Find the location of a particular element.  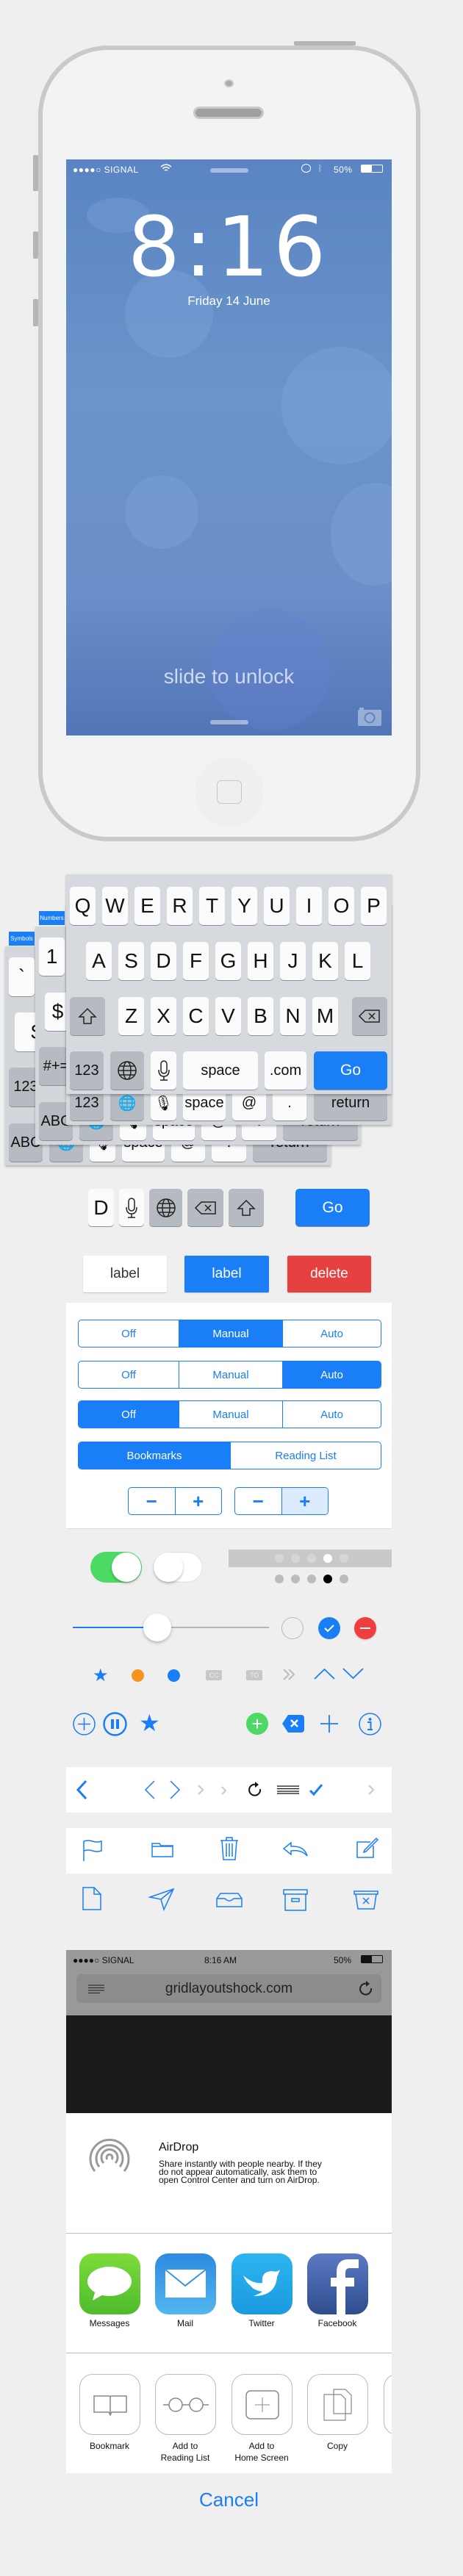

minus-circle-icon is located at coordinates (365, 1628).